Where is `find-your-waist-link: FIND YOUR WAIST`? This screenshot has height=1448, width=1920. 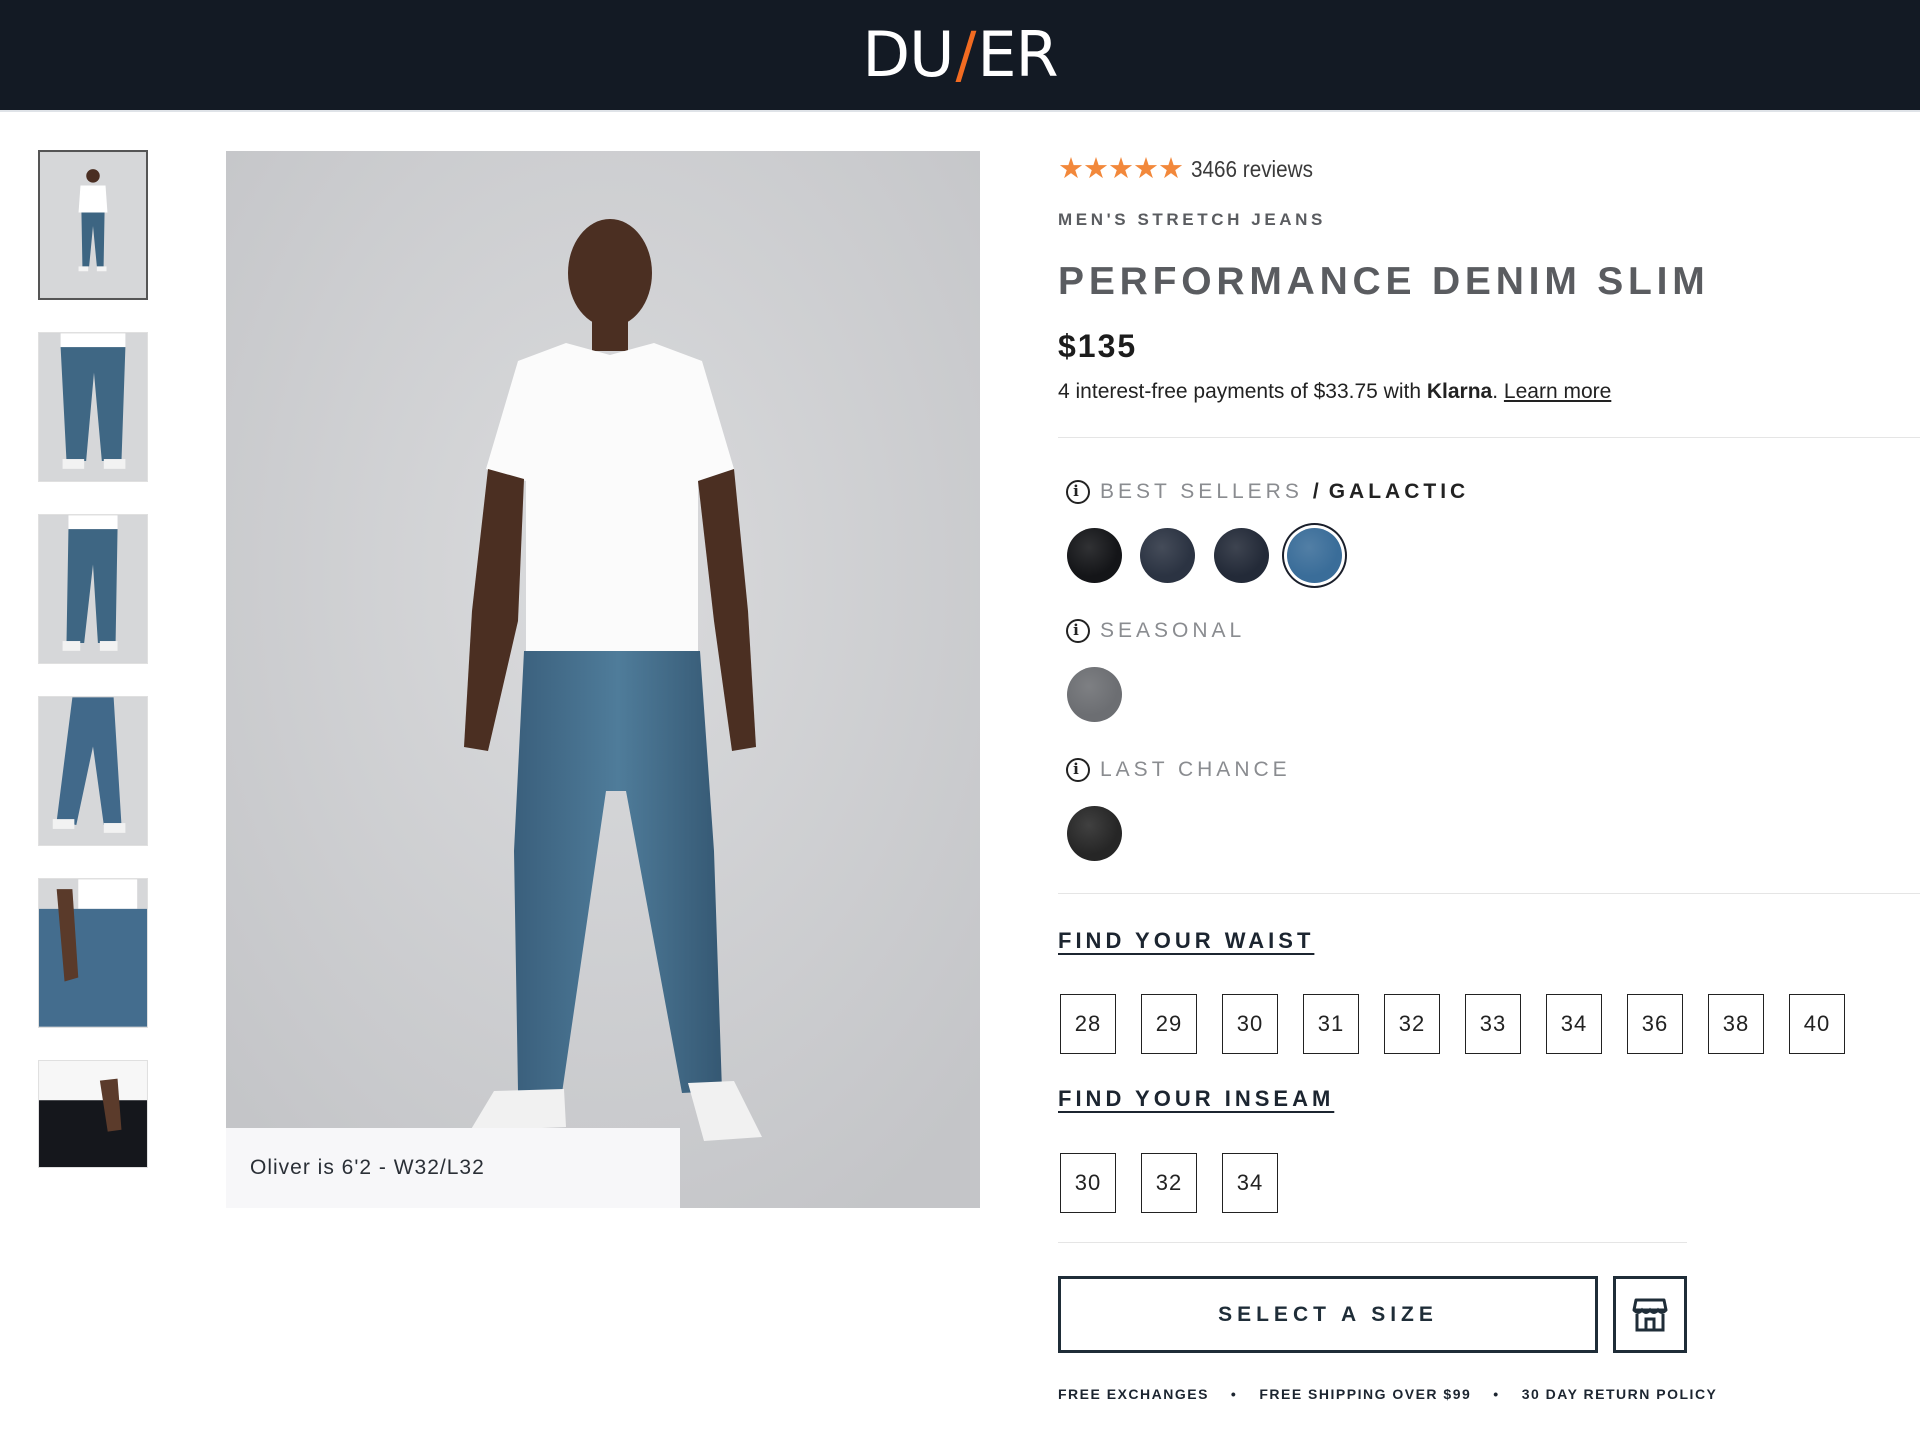
find-your-waist-link: FIND YOUR WAIST is located at coordinates (1186, 941).